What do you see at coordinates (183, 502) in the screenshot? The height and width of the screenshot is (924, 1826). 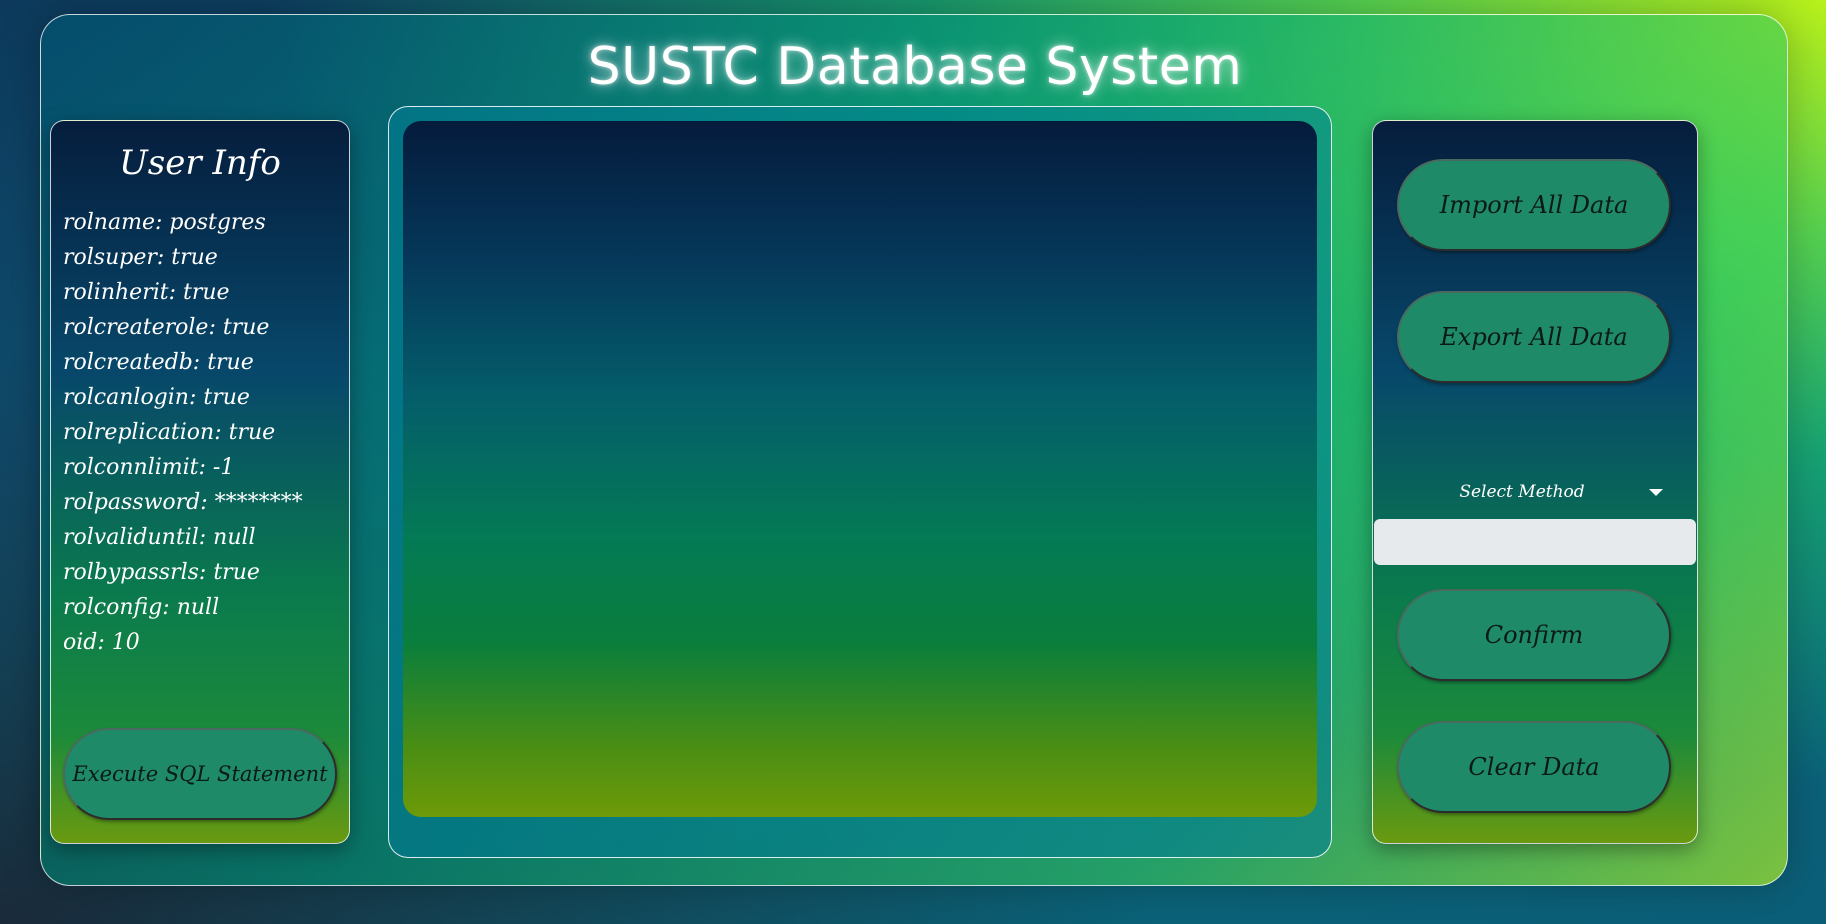 I see `user-info-field: rolpassword: ********` at bounding box center [183, 502].